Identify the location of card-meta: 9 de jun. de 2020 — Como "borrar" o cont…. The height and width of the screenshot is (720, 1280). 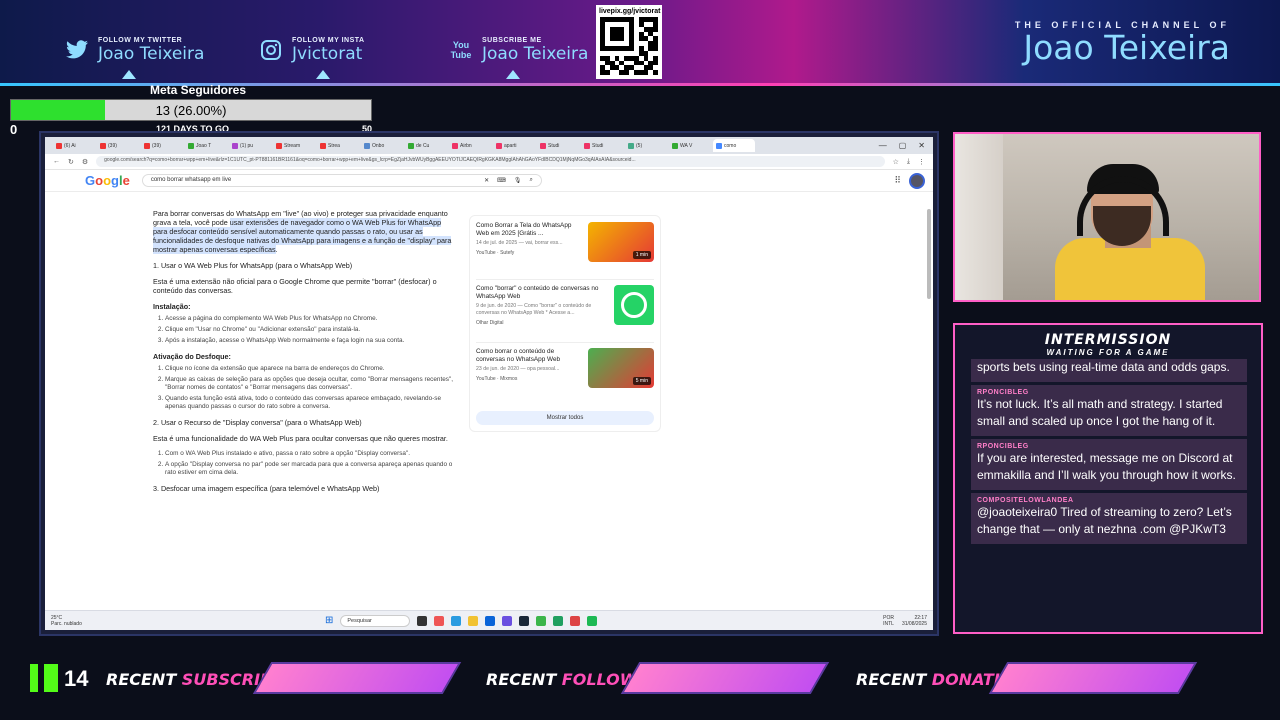
(534, 309).